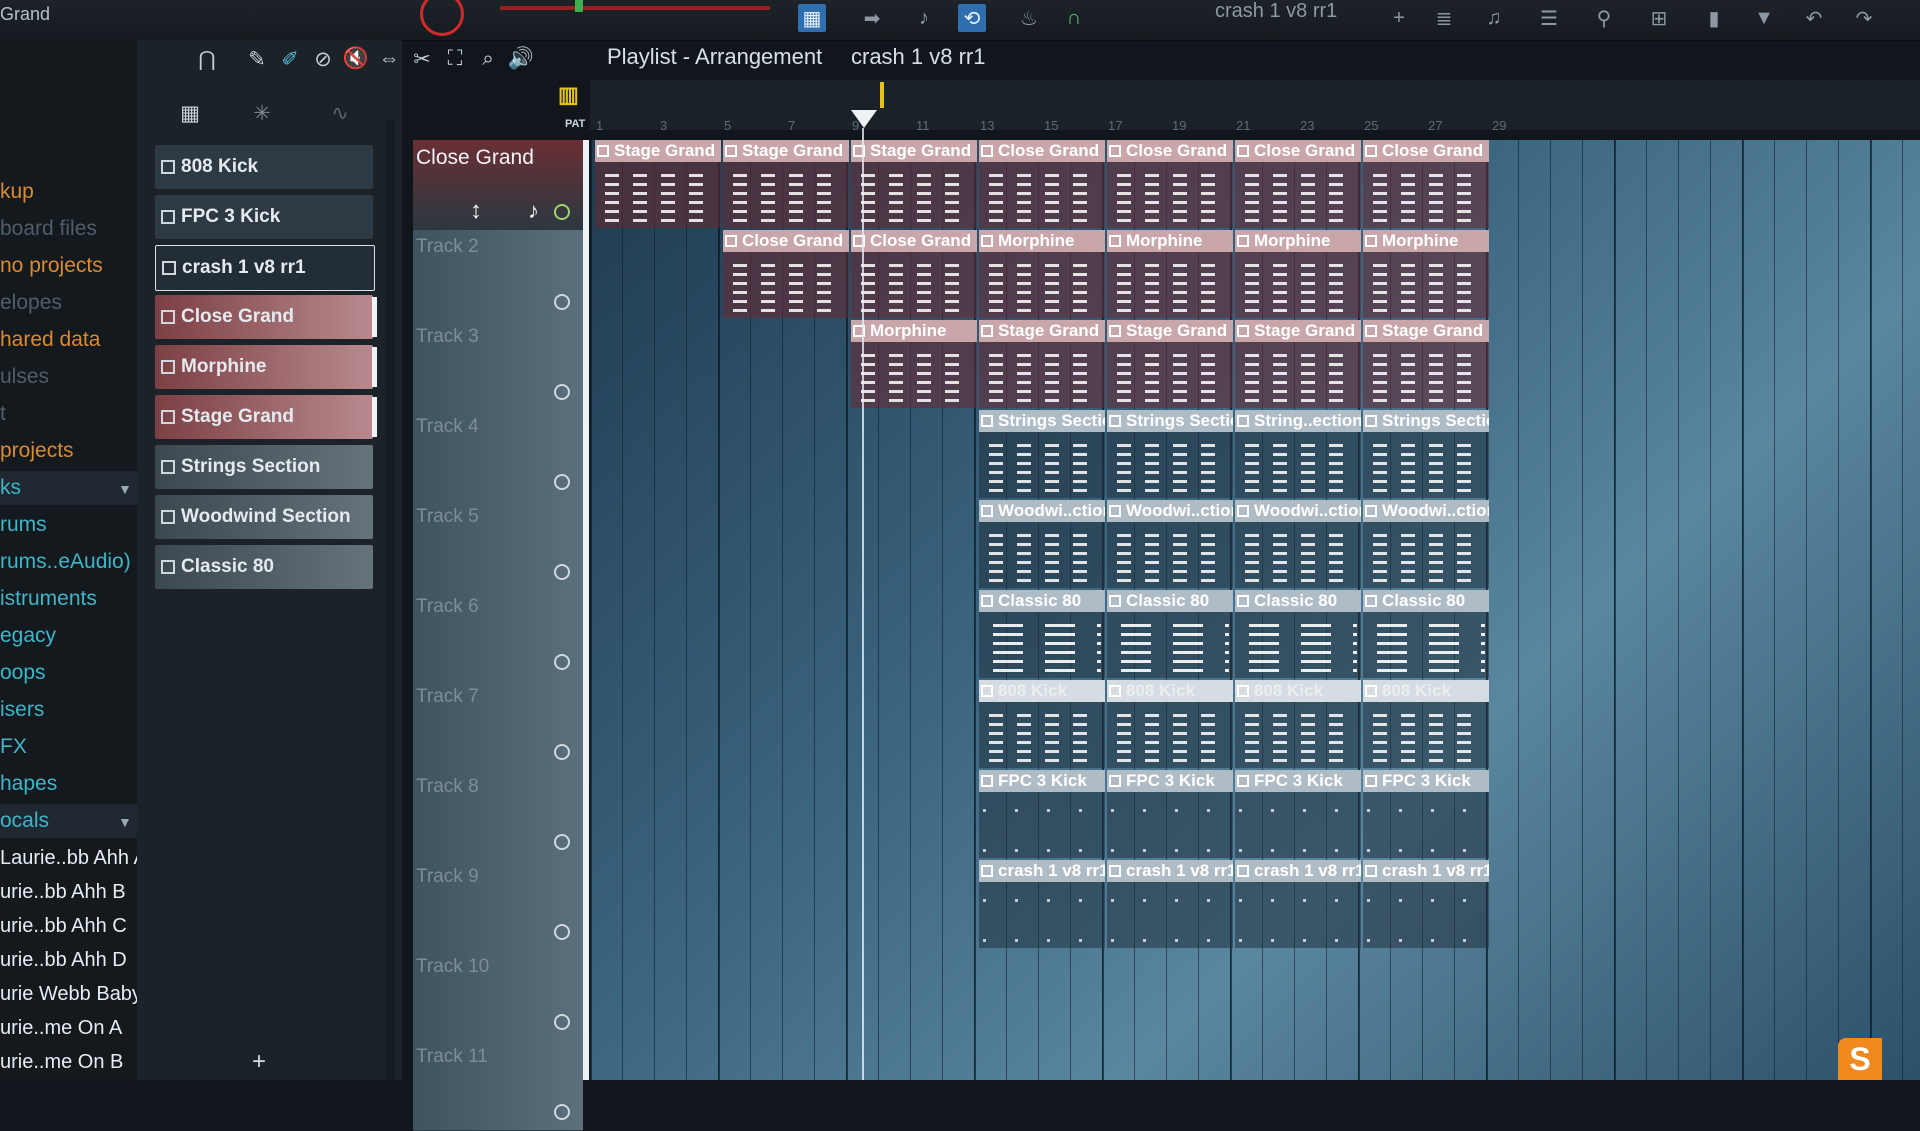  Describe the element at coordinates (259, 1062) in the screenshot. I see `add-channel-button: +` at that location.